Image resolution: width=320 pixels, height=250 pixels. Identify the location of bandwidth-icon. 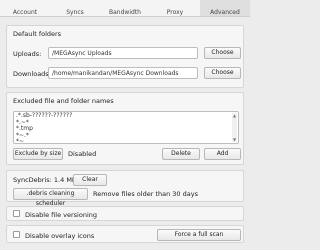
(125, 4).